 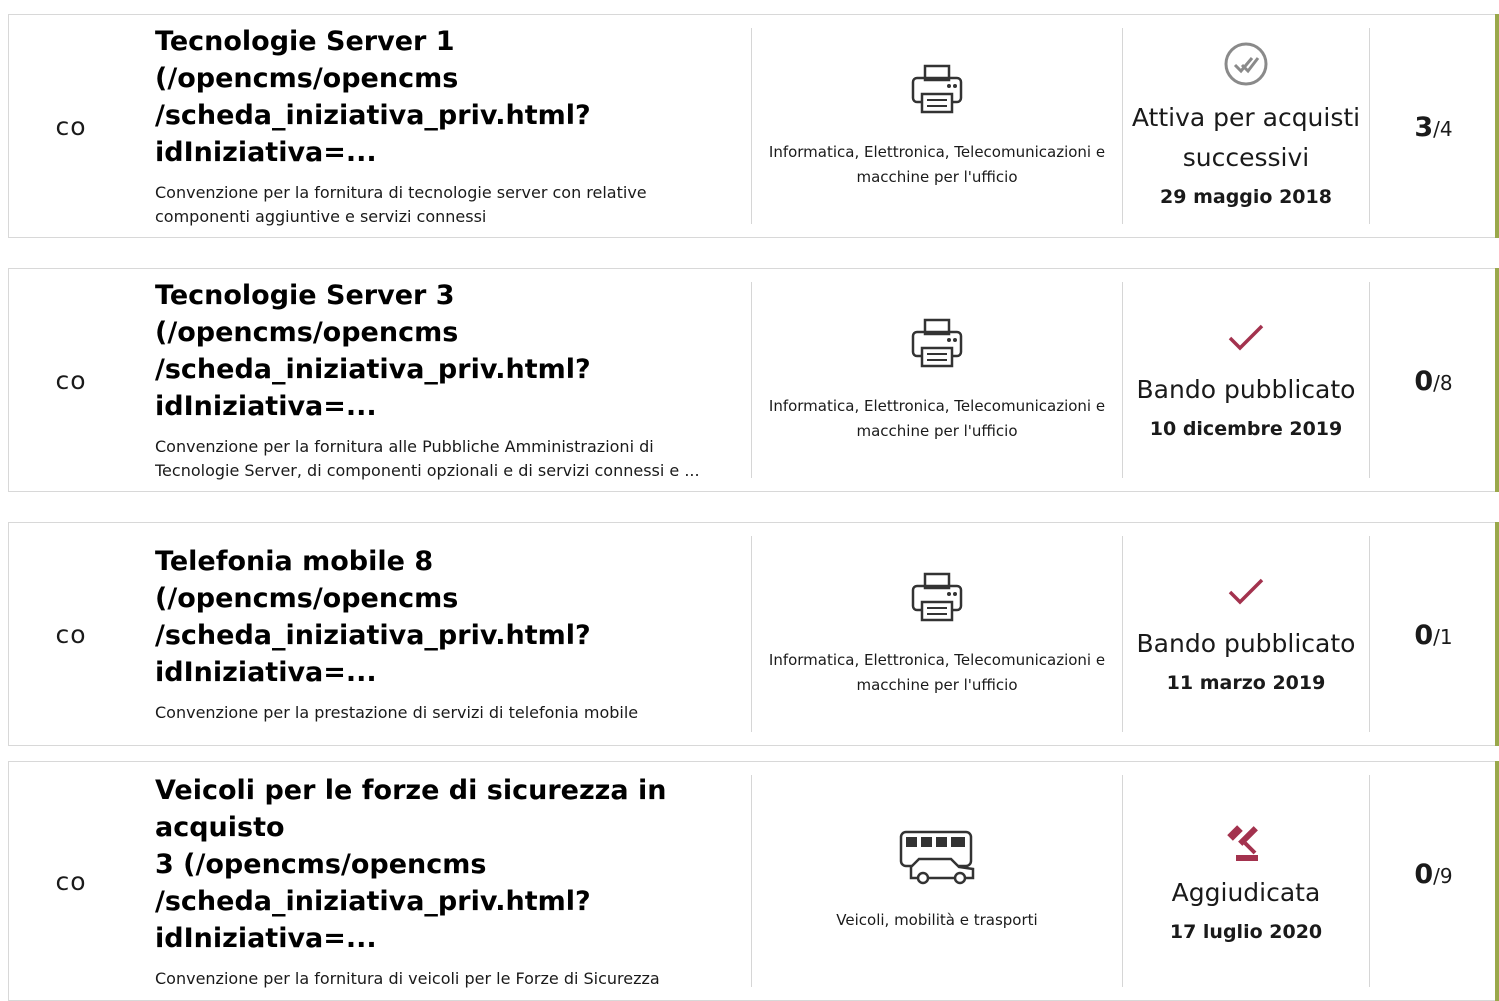 I want to click on count-cell: 0/1, so click(x=1433, y=634).